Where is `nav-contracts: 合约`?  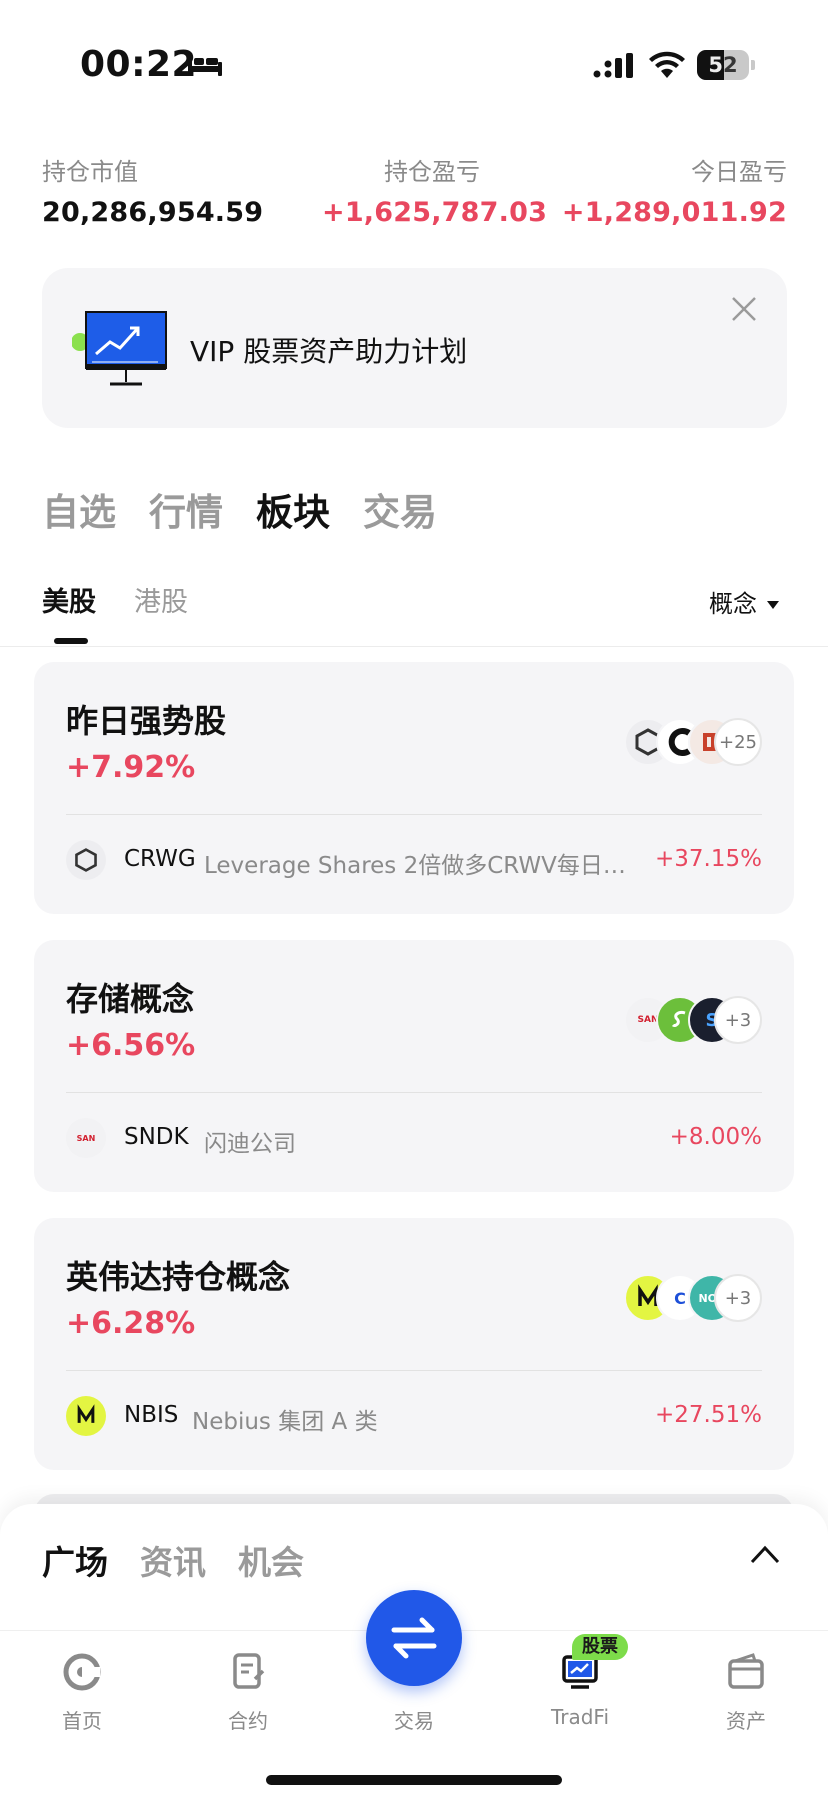 nav-contracts: 合约 is located at coordinates (248, 1692).